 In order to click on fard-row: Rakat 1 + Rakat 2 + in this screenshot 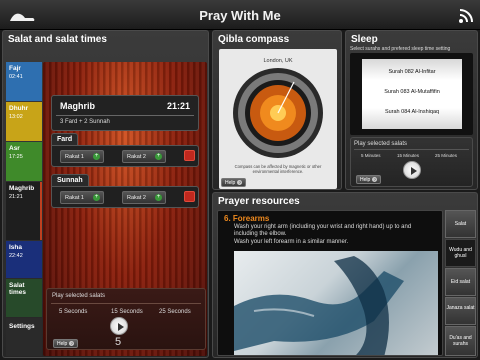, I will do `click(125, 156)`.